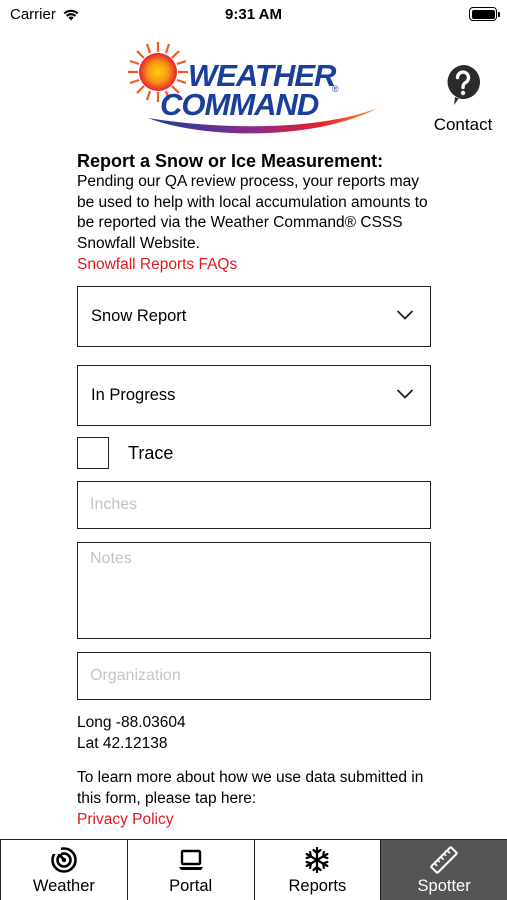 The width and height of the screenshot is (507, 900). I want to click on page-title: Report a Snow or Ice Measurement:, so click(230, 161).